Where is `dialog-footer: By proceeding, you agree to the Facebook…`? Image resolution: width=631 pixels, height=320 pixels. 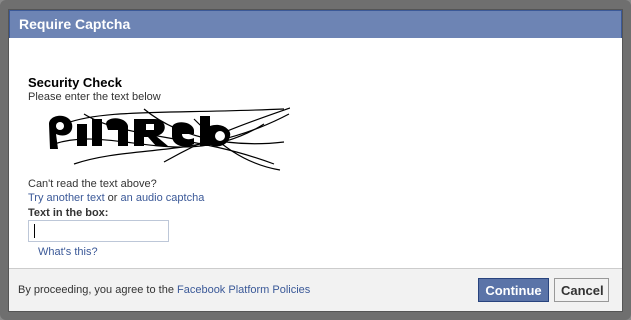 dialog-footer: By proceeding, you agree to the Facebook… is located at coordinates (315, 289).